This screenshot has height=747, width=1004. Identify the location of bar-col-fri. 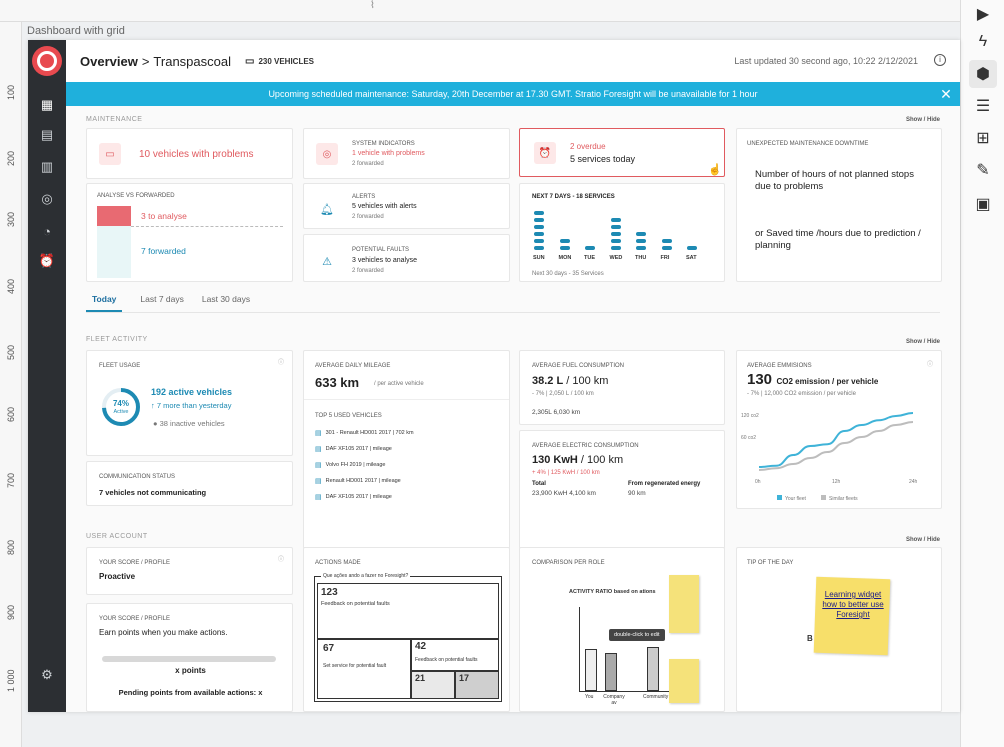
(666, 243).